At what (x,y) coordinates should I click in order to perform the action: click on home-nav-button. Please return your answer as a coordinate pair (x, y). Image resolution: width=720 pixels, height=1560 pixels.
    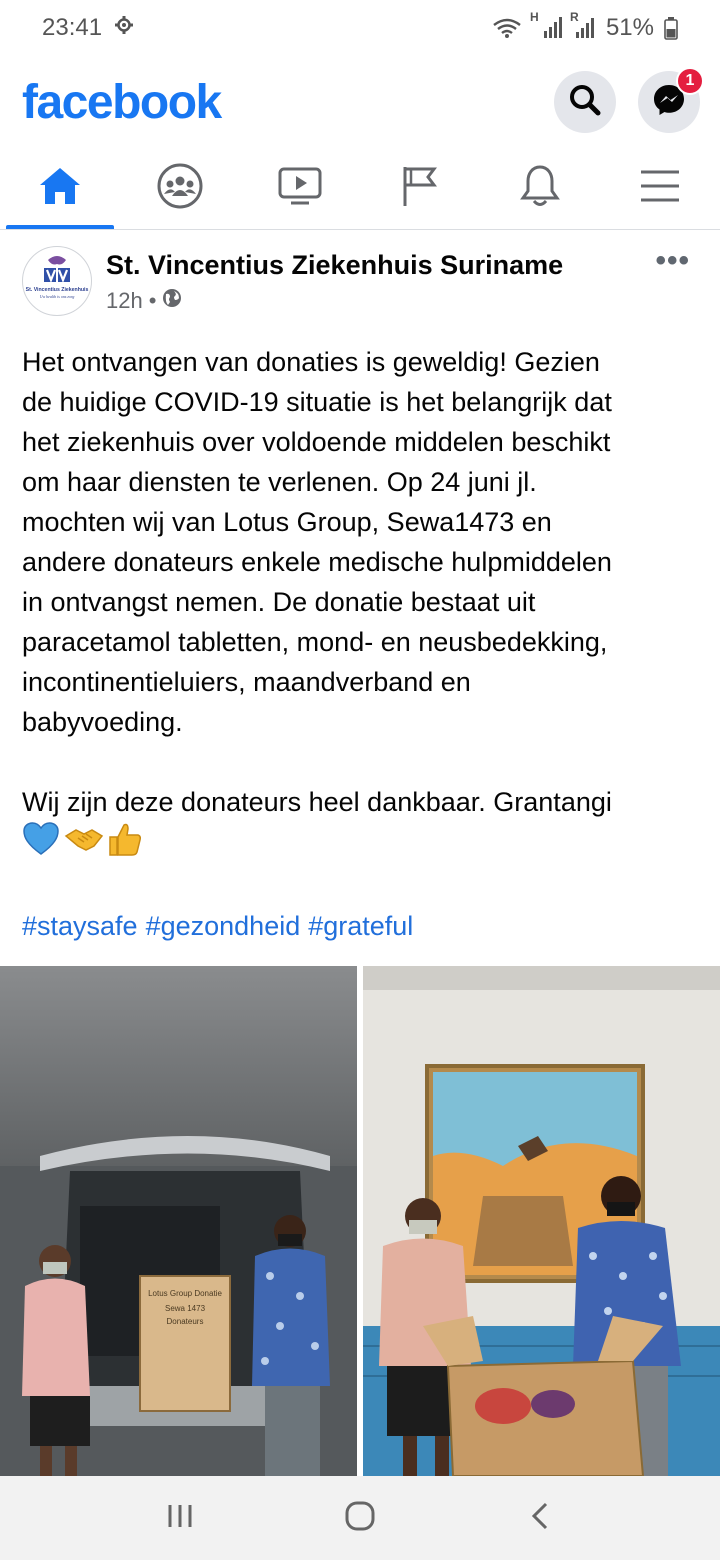
    Looking at the image, I should click on (360, 1518).